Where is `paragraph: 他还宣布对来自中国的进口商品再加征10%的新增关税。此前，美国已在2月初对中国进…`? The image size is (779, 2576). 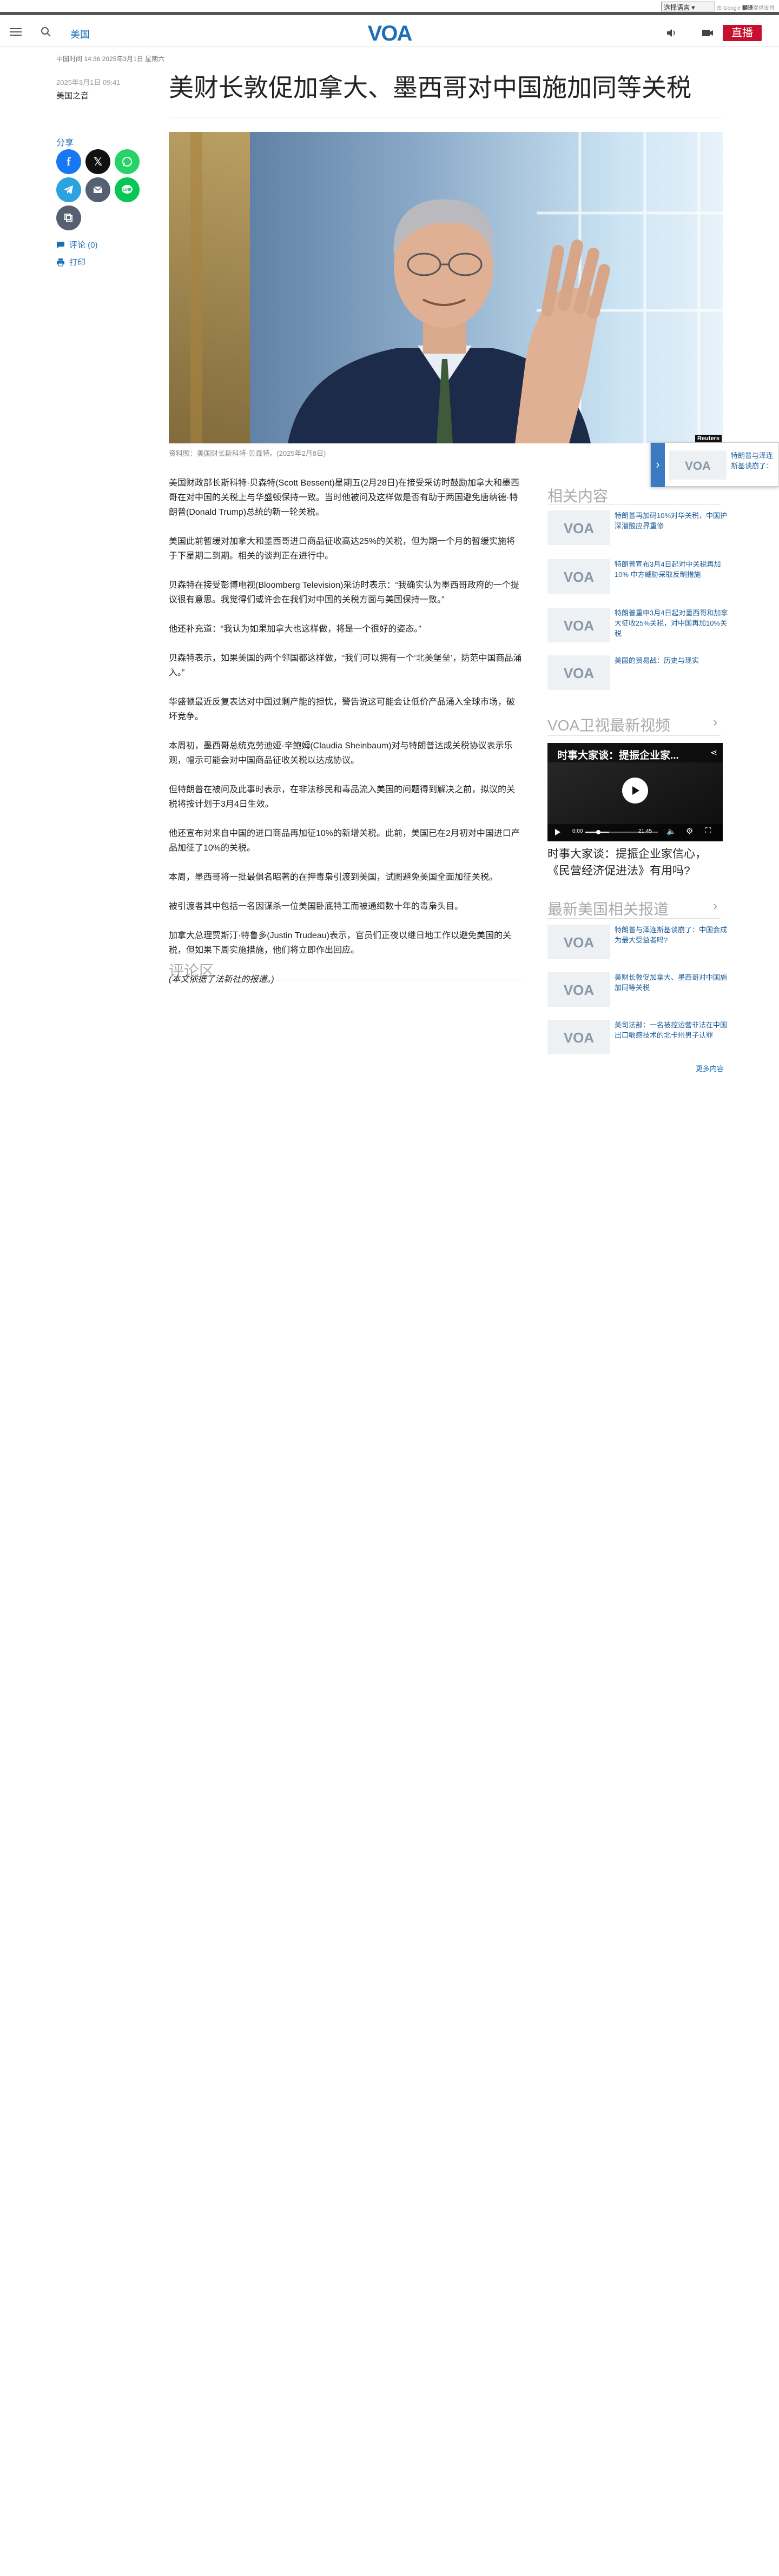 paragraph: 他还宣布对来自中国的进口商品再加征10%的新增关税。此前，美国已在2月初对中国进… is located at coordinates (344, 841).